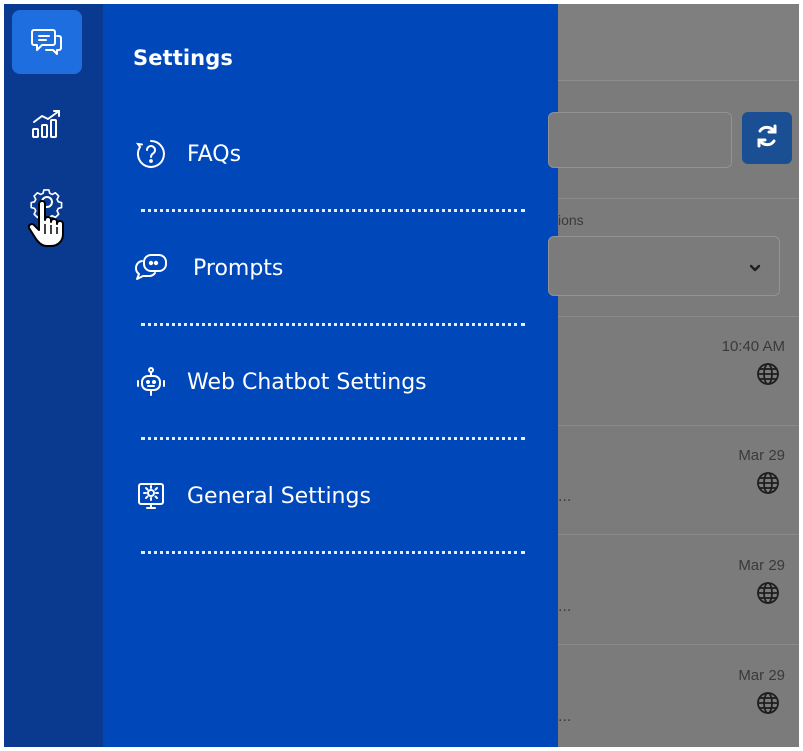  Describe the element at coordinates (151, 154) in the screenshot. I see `question-circle-icon` at that location.